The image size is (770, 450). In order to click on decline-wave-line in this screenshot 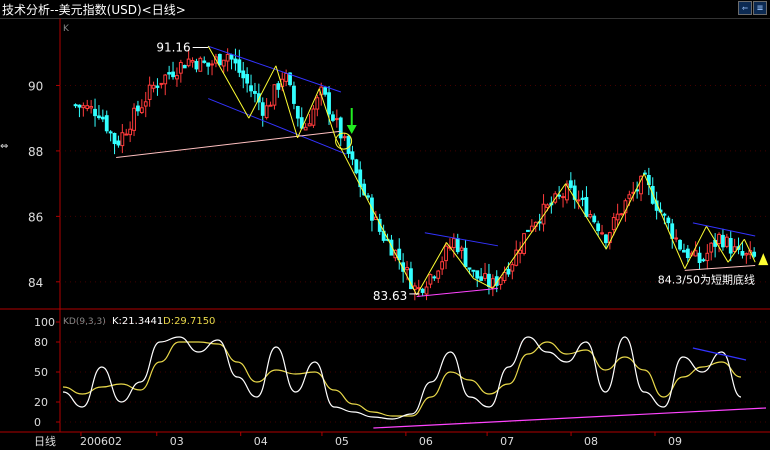, I will do `click(376, 216)`.